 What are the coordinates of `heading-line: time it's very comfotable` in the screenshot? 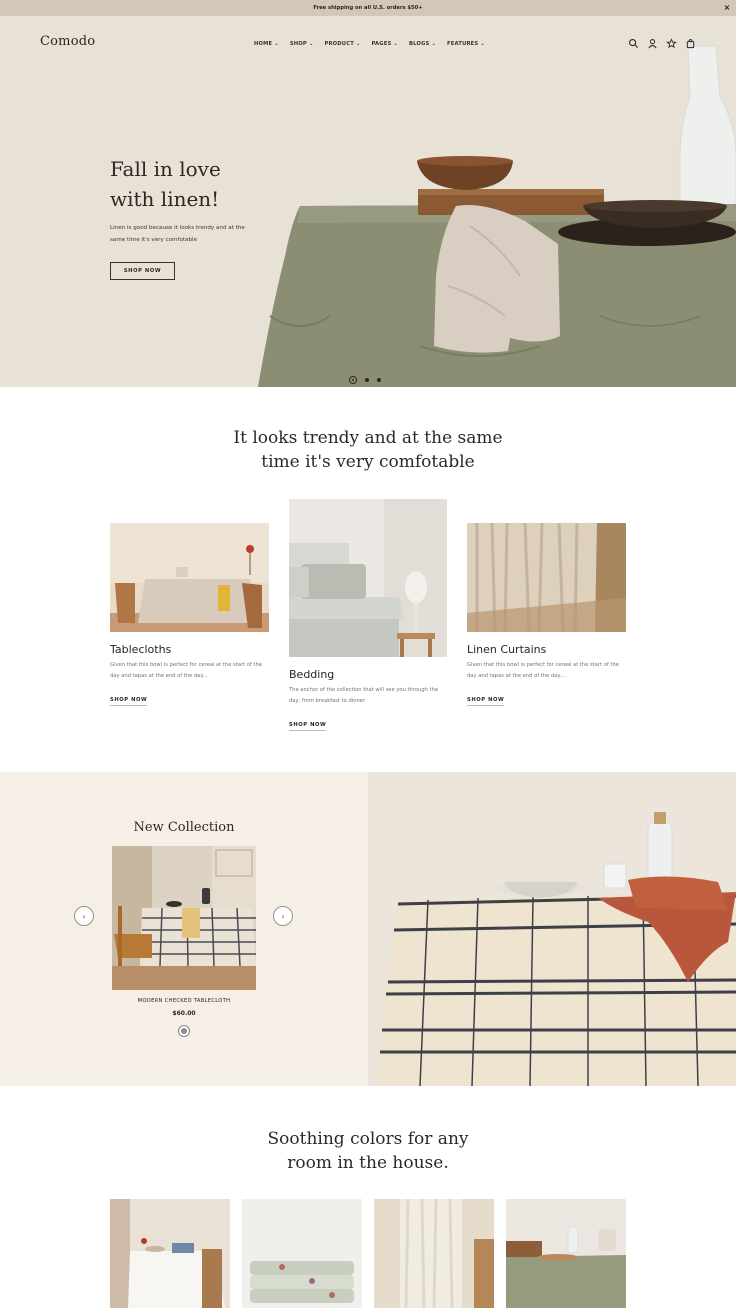 It's located at (368, 462).